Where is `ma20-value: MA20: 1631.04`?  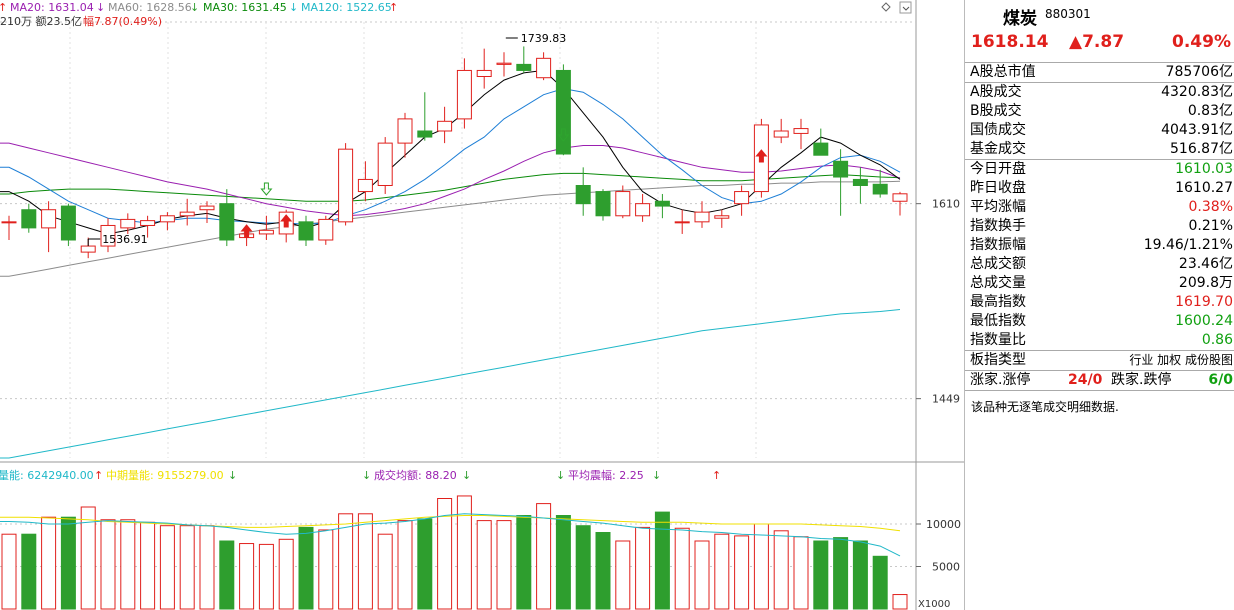
ma20-value: MA20: 1631.04 is located at coordinates (52, 7).